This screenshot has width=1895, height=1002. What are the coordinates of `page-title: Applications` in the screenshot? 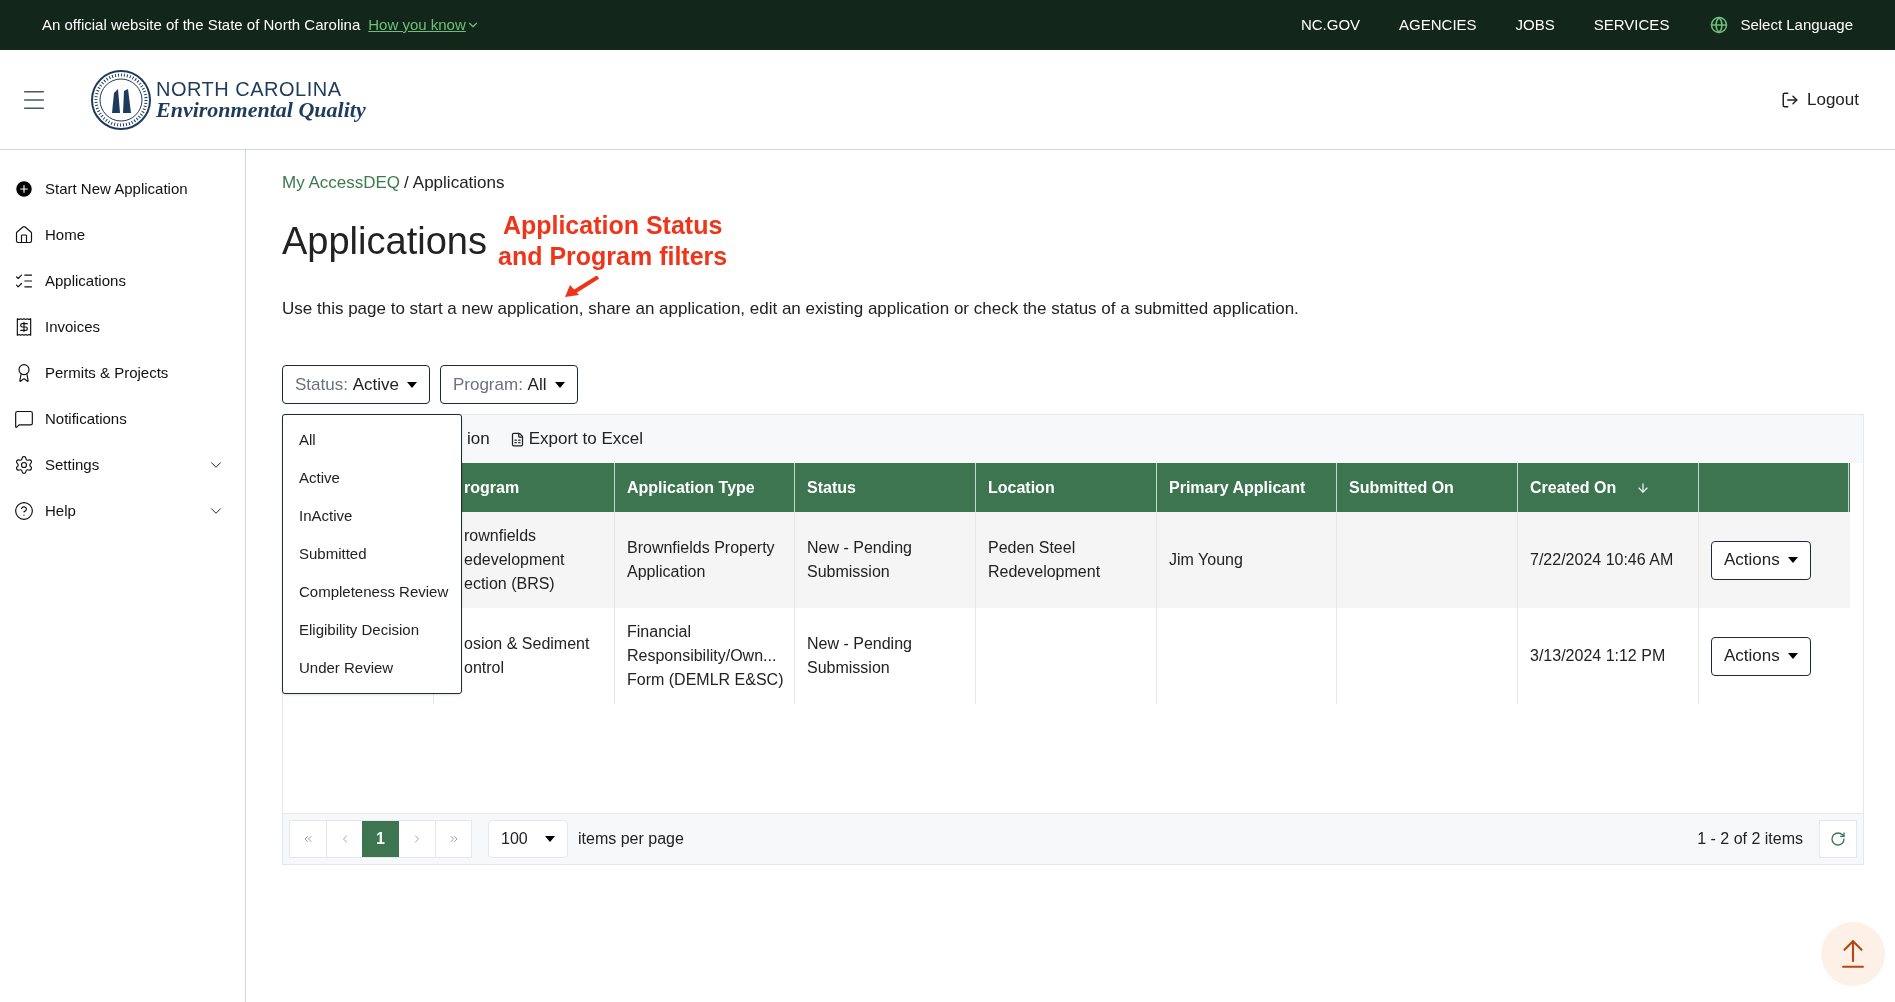 It's located at (384, 240).